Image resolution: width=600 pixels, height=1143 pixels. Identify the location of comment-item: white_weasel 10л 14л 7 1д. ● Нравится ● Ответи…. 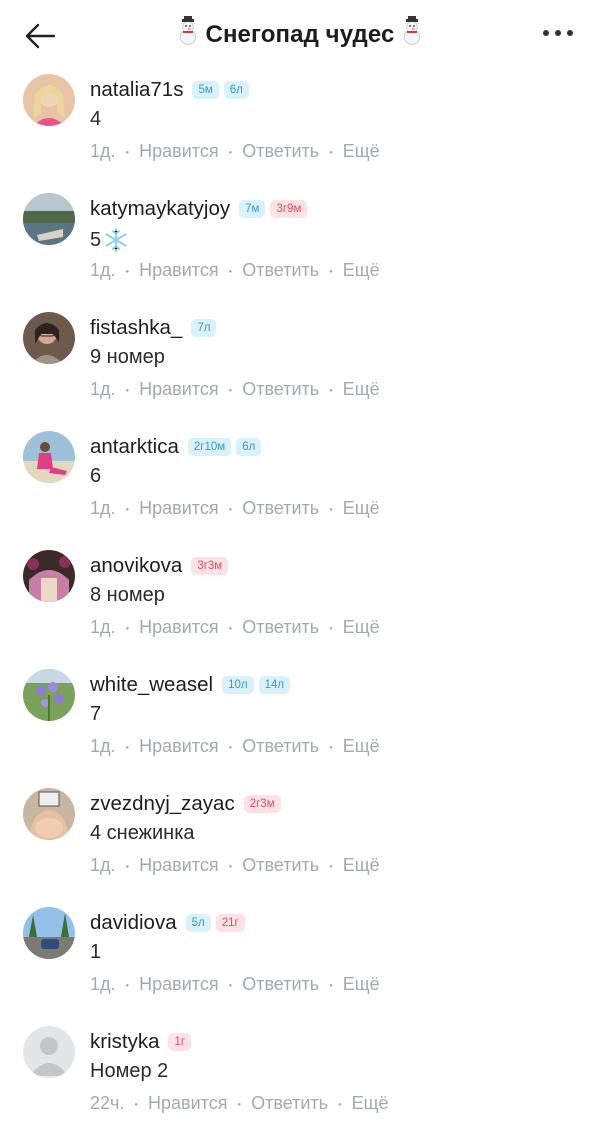
(300, 726).